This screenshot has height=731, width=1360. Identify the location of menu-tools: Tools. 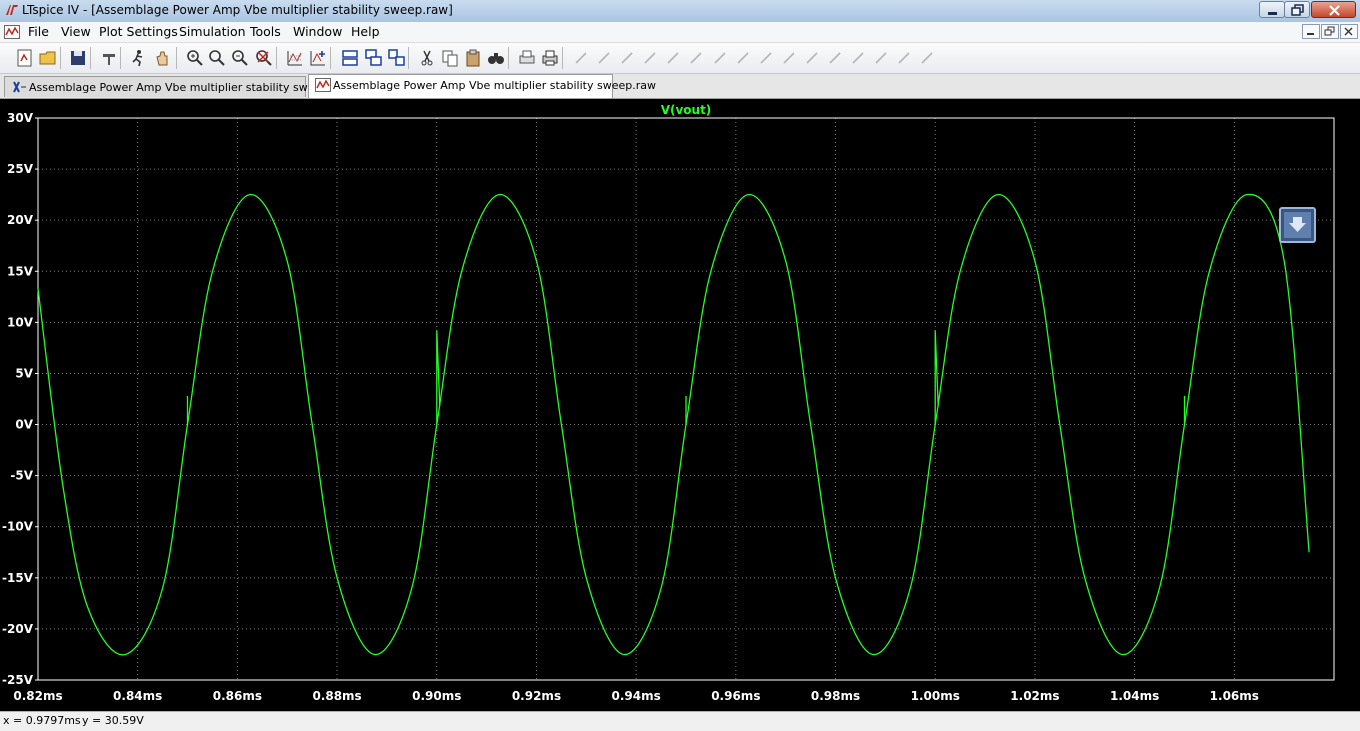
(265, 31).